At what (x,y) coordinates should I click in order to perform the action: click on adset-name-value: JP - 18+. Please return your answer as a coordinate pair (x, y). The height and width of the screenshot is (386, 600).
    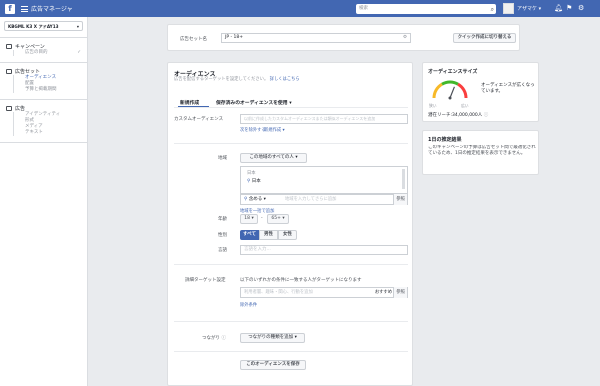
    Looking at the image, I should click on (234, 37).